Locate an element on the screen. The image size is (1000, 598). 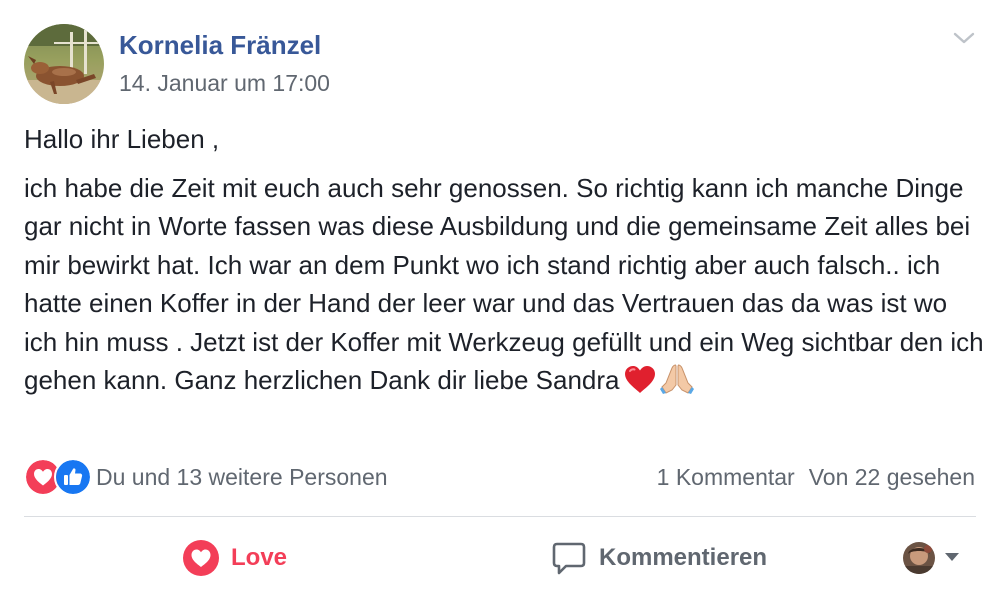
love-button-label: Love is located at coordinates (259, 557).